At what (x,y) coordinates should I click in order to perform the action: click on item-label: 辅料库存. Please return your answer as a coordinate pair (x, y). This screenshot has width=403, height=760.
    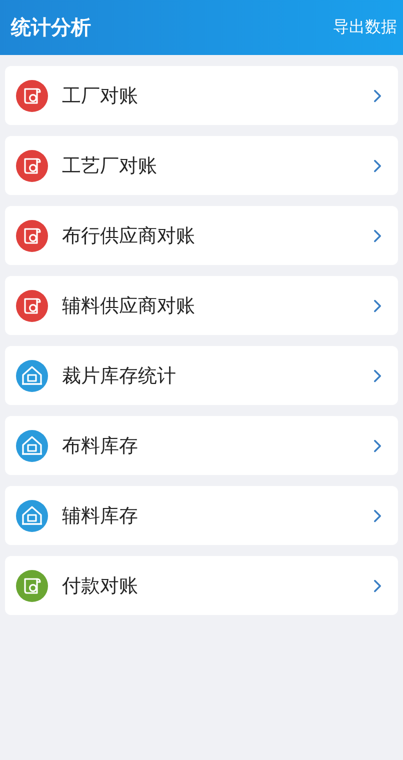
    Looking at the image, I should click on (100, 516).